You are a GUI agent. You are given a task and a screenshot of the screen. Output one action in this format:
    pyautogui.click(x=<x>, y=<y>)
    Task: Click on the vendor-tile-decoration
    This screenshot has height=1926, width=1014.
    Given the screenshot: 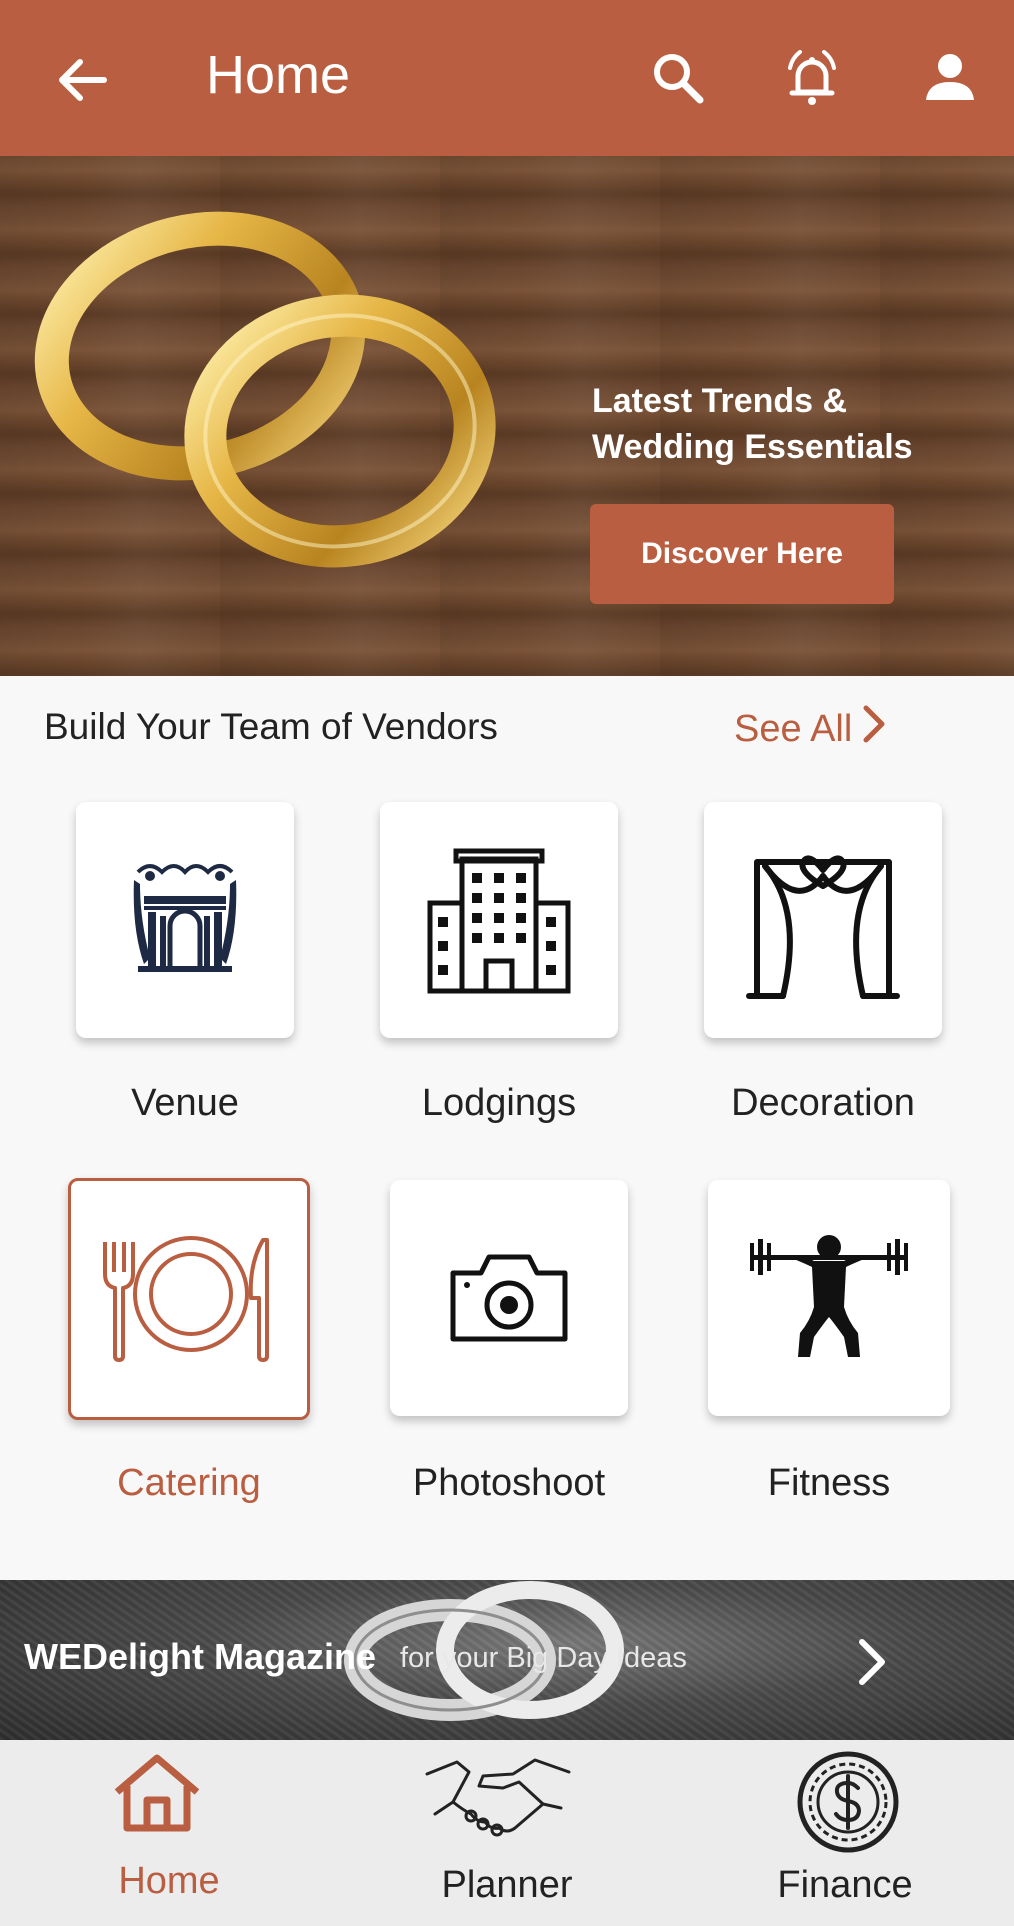 What is the action you would take?
    pyautogui.click(x=823, y=920)
    